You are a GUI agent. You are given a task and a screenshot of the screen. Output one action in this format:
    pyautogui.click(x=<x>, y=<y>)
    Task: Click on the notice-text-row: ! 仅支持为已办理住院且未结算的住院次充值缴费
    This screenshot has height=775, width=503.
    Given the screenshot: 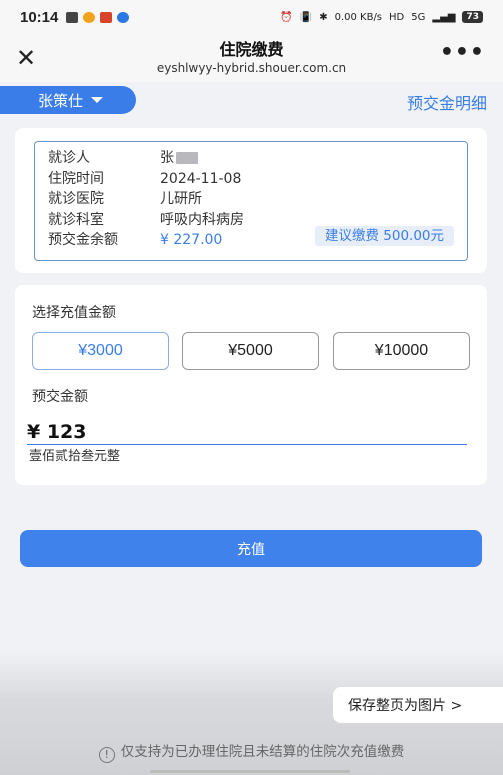 What is the action you would take?
    pyautogui.click(x=251, y=751)
    